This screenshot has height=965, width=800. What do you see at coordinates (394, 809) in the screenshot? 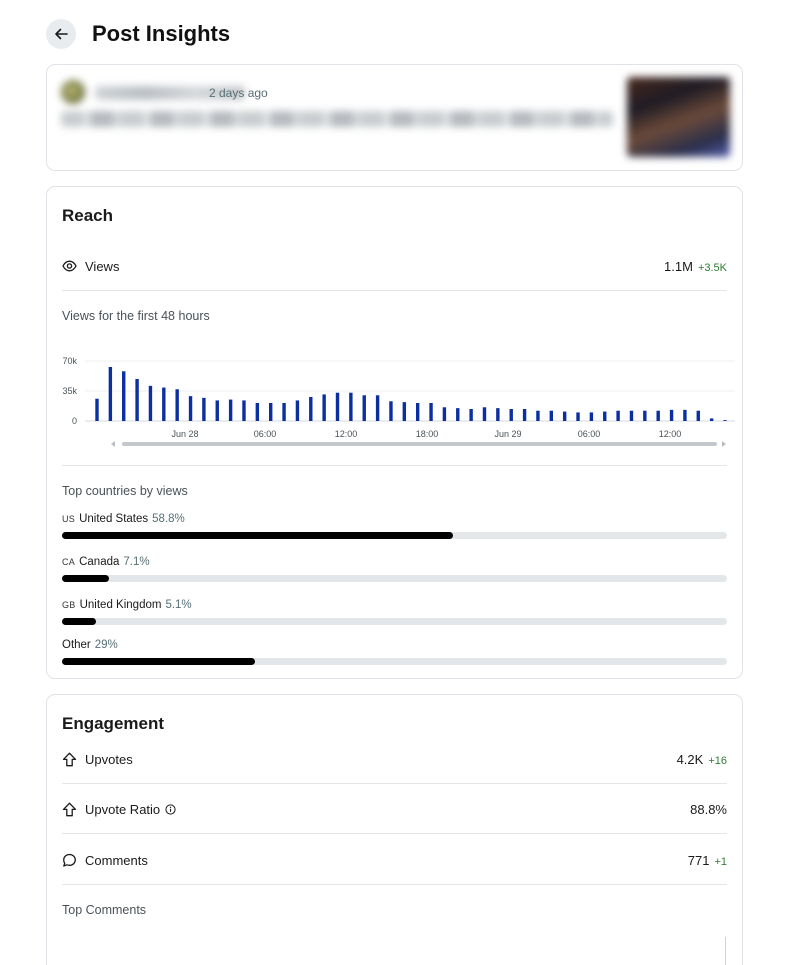
I see `upvote-ratio-row: Upvote Ratio 88.8%` at bounding box center [394, 809].